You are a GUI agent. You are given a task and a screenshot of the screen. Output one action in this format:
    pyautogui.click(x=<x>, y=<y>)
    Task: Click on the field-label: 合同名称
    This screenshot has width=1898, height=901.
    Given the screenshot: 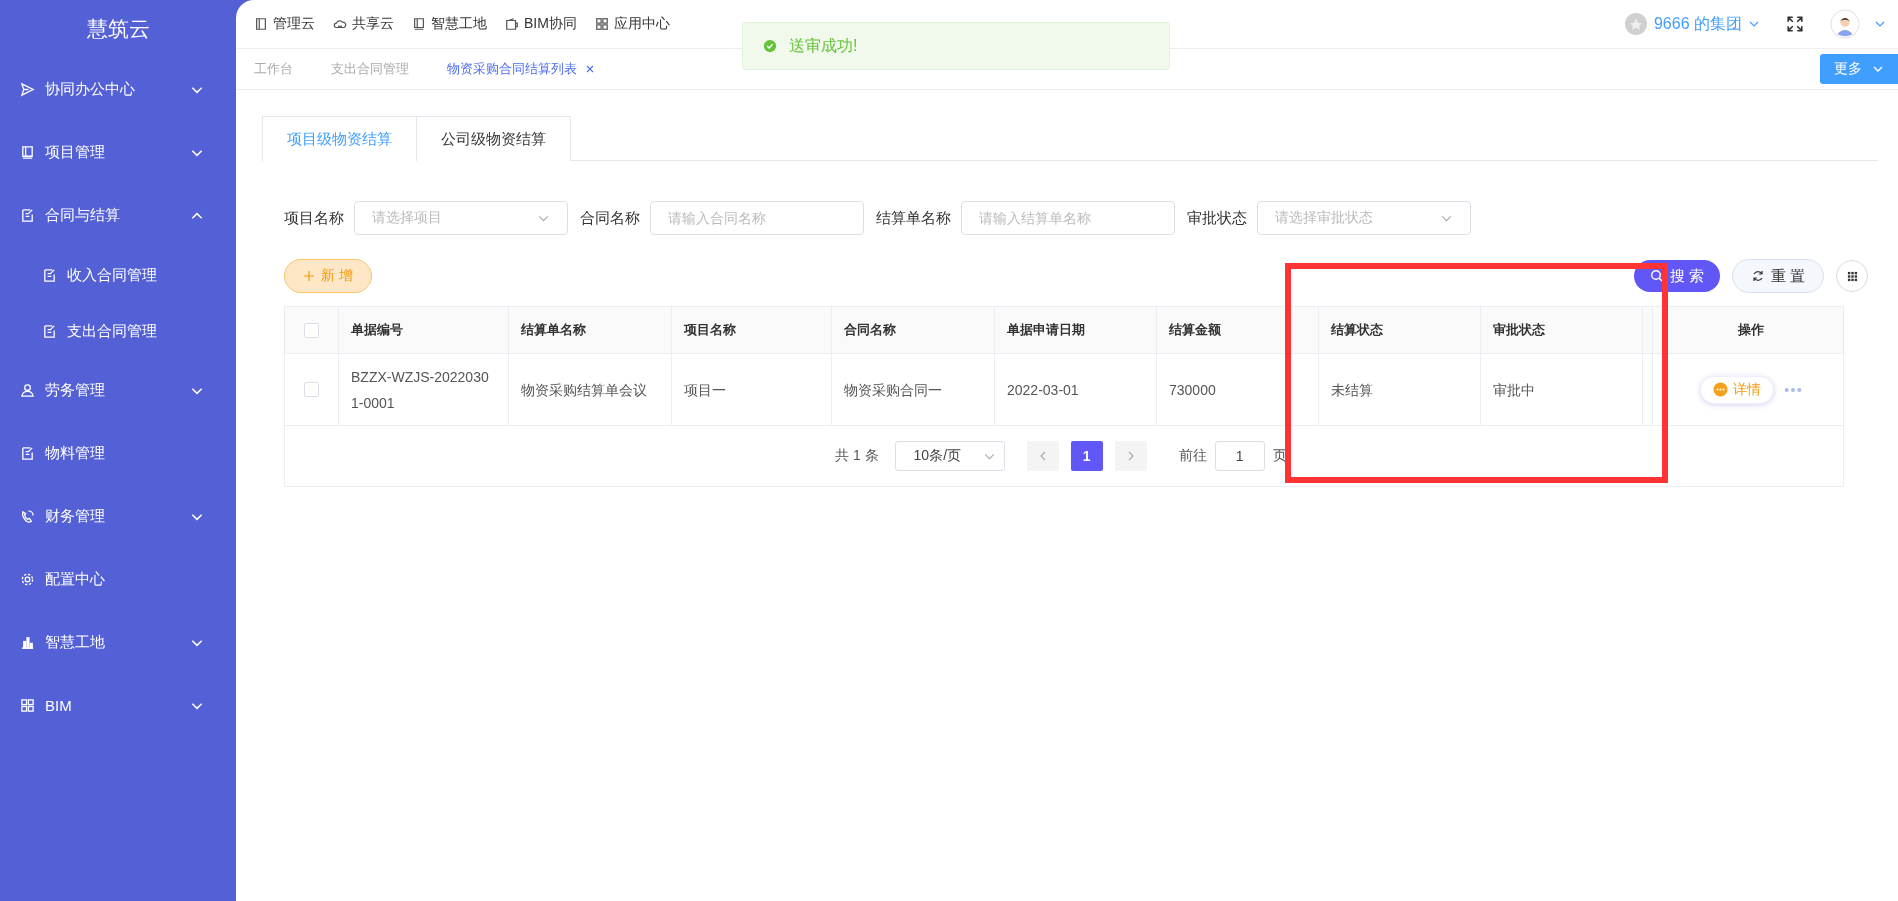 What is the action you would take?
    pyautogui.click(x=610, y=218)
    